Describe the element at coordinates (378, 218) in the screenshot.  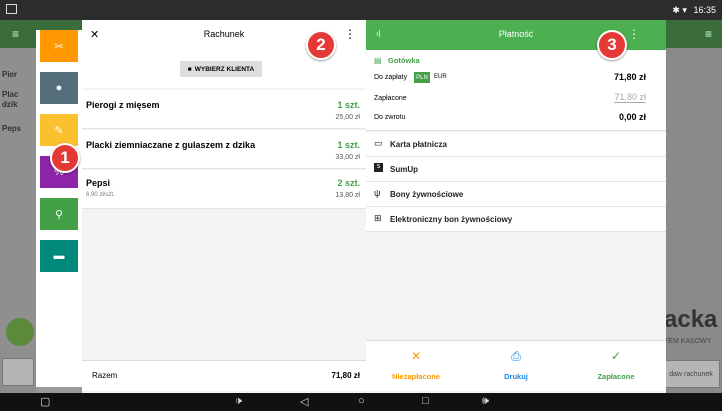
I see `evoucher-icon: ⊞` at that location.